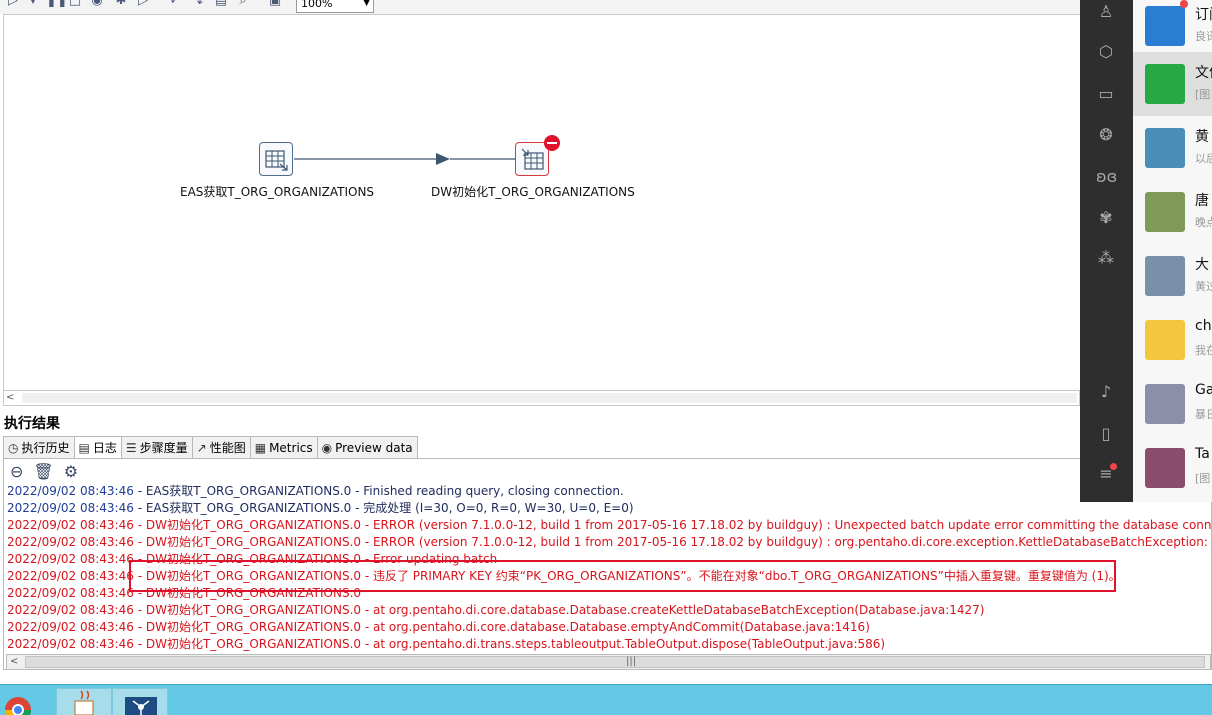 The width and height of the screenshot is (1212, 715). I want to click on tab-label: 执行历史, so click(45, 448).